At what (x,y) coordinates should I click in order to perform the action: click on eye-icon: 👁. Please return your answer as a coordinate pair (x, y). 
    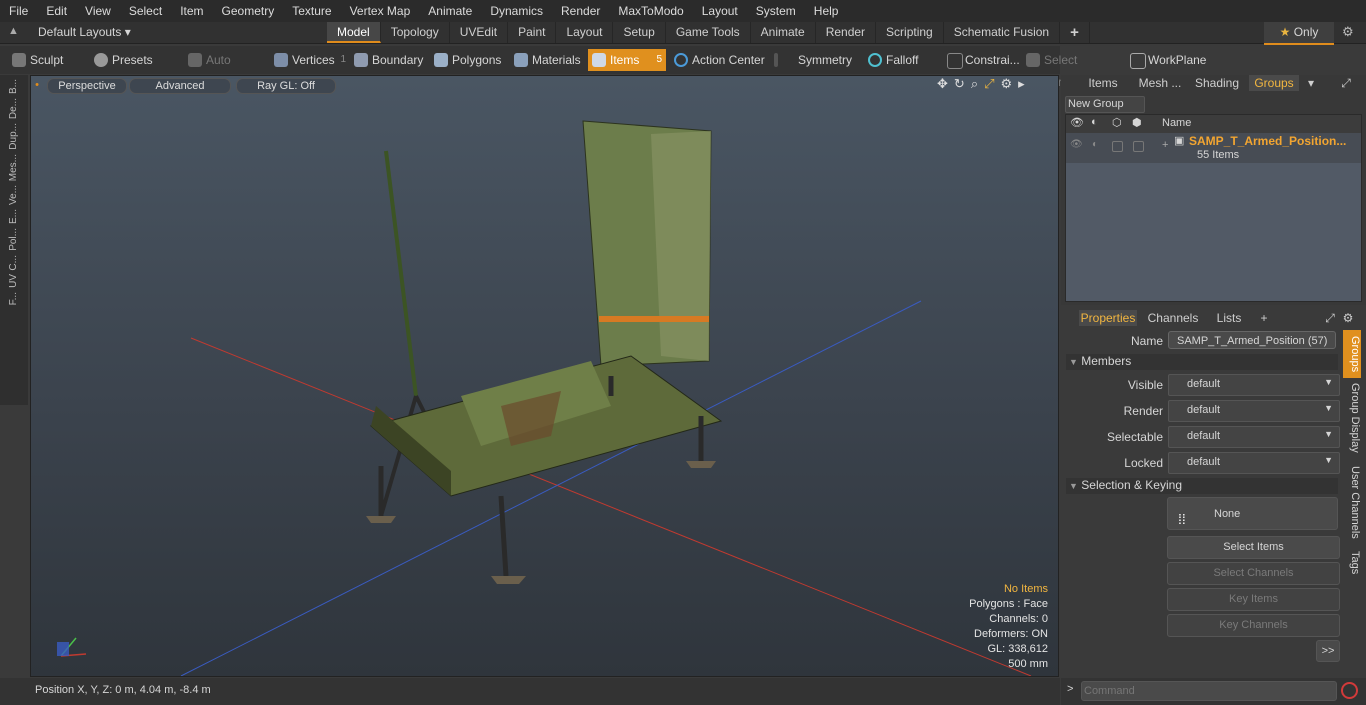
    Looking at the image, I should click on (1077, 122).